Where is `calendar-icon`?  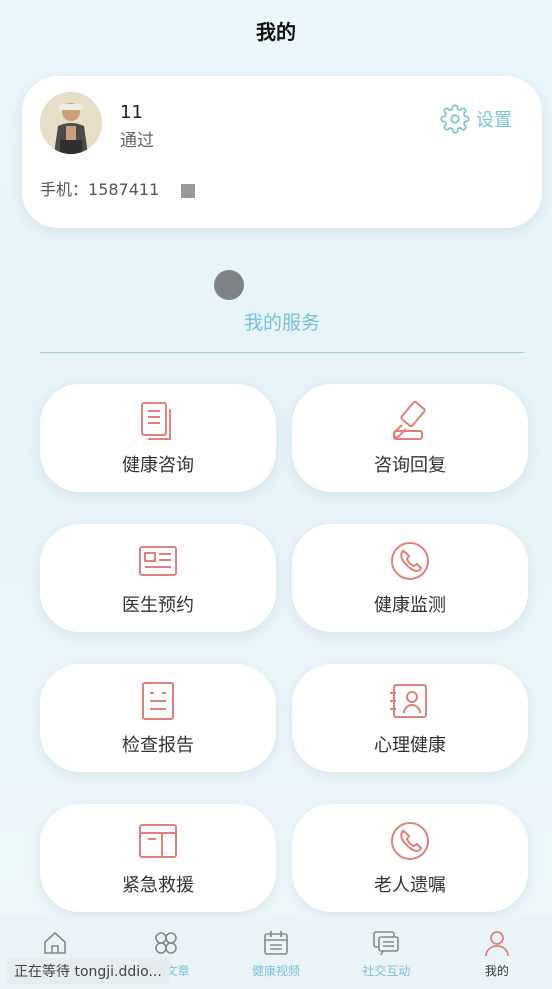 calendar-icon is located at coordinates (276, 943).